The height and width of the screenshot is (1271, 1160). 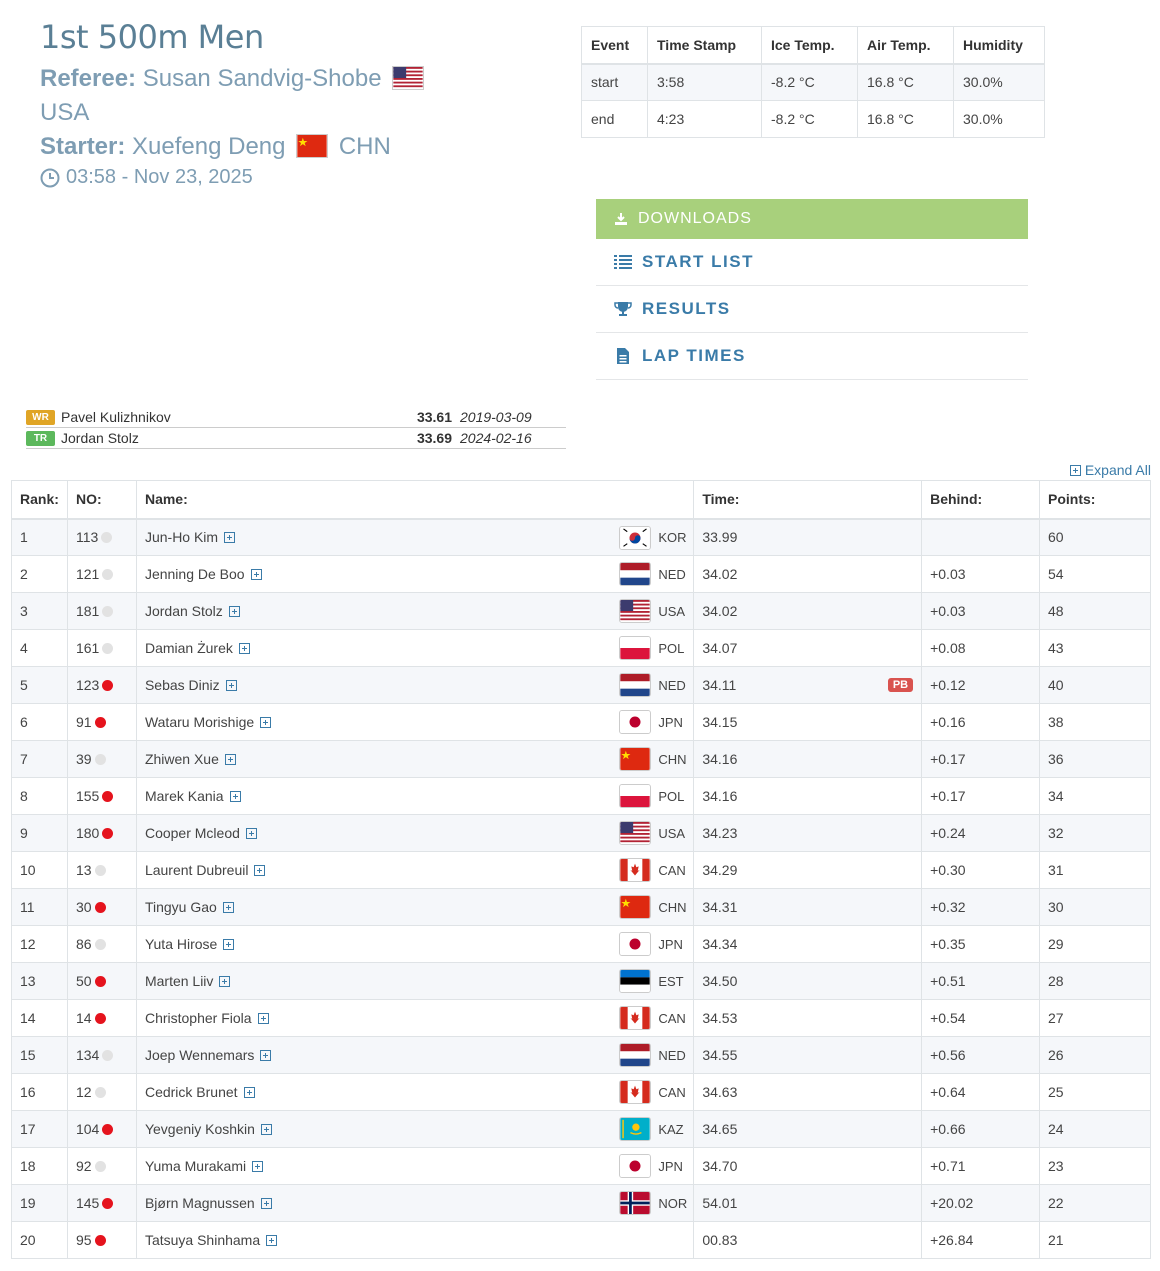 What do you see at coordinates (1095, 1240) in the screenshot?
I see `points-cell: 21` at bounding box center [1095, 1240].